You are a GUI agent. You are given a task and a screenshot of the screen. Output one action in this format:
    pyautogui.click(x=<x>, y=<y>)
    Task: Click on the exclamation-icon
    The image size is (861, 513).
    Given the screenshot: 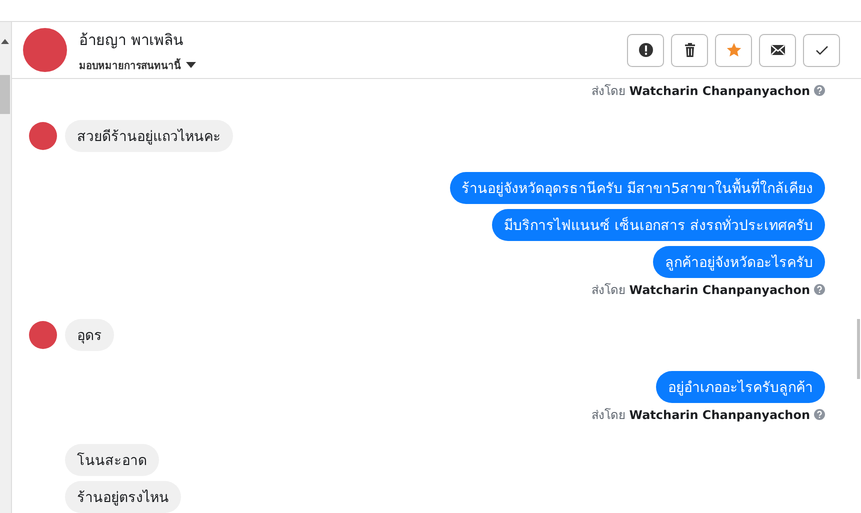 What is the action you would take?
    pyautogui.click(x=646, y=50)
    